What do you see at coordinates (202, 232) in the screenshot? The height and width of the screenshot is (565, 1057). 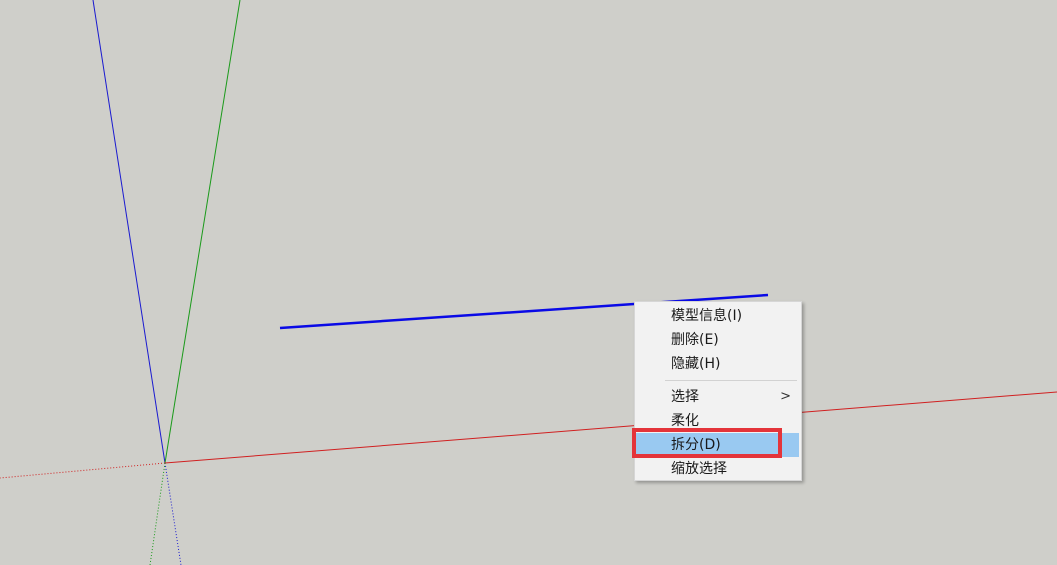 I see `green-axis-line` at bounding box center [202, 232].